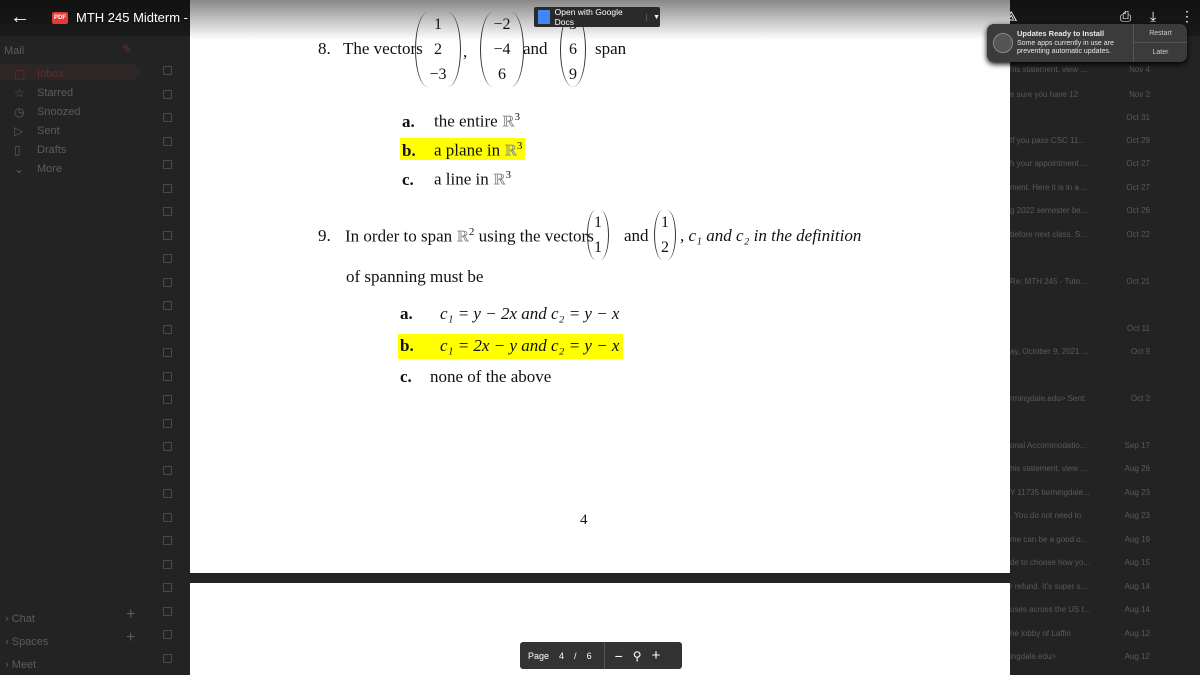  I want to click on email-row: uses across the US t... Aug 14, so click(1085, 611).